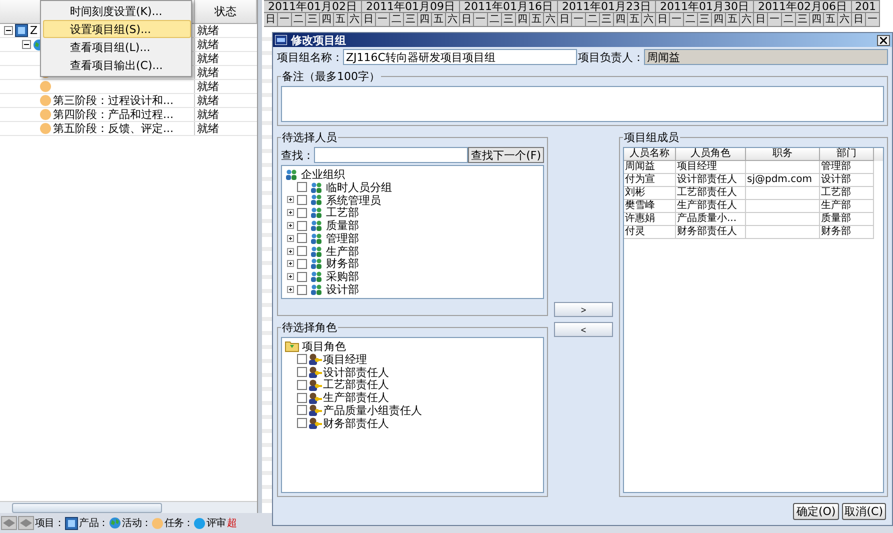 This screenshot has height=533, width=893. I want to click on tree-item-label: 财务部责任人, so click(356, 423).